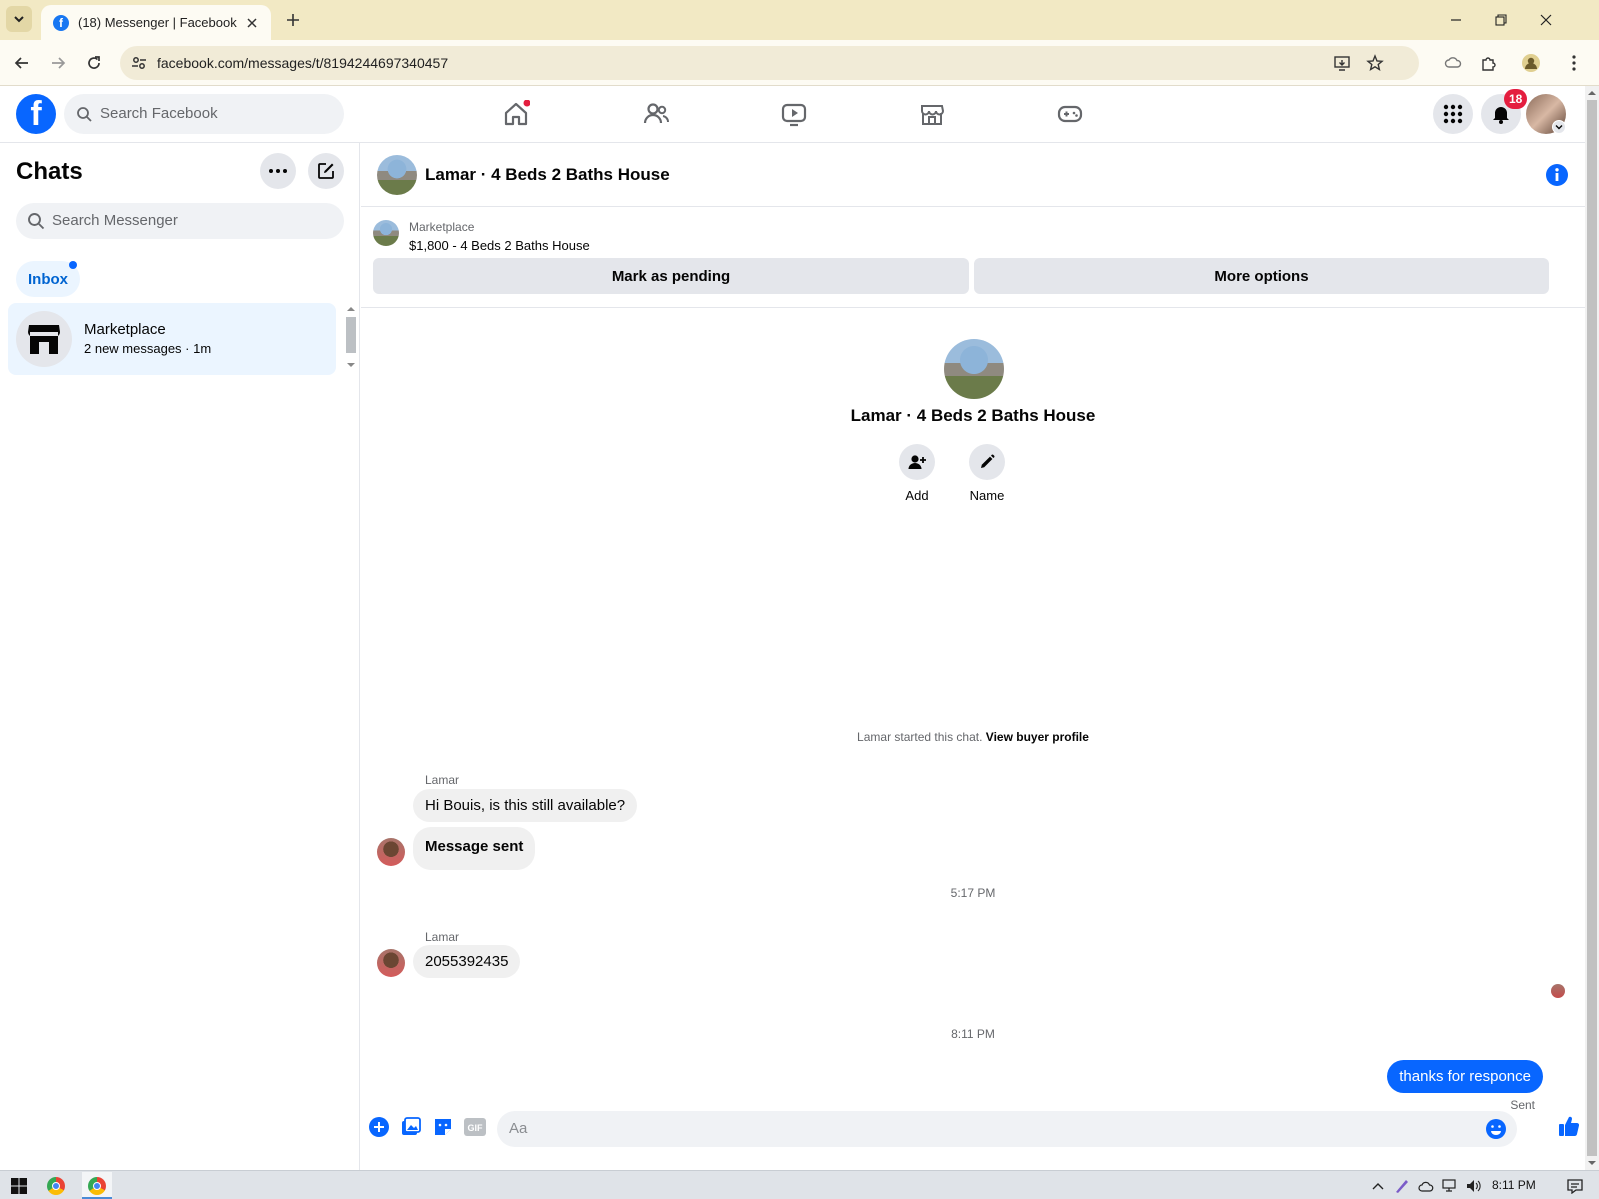 Image resolution: width=1599 pixels, height=1199 pixels. I want to click on new-message-button, so click(326, 171).